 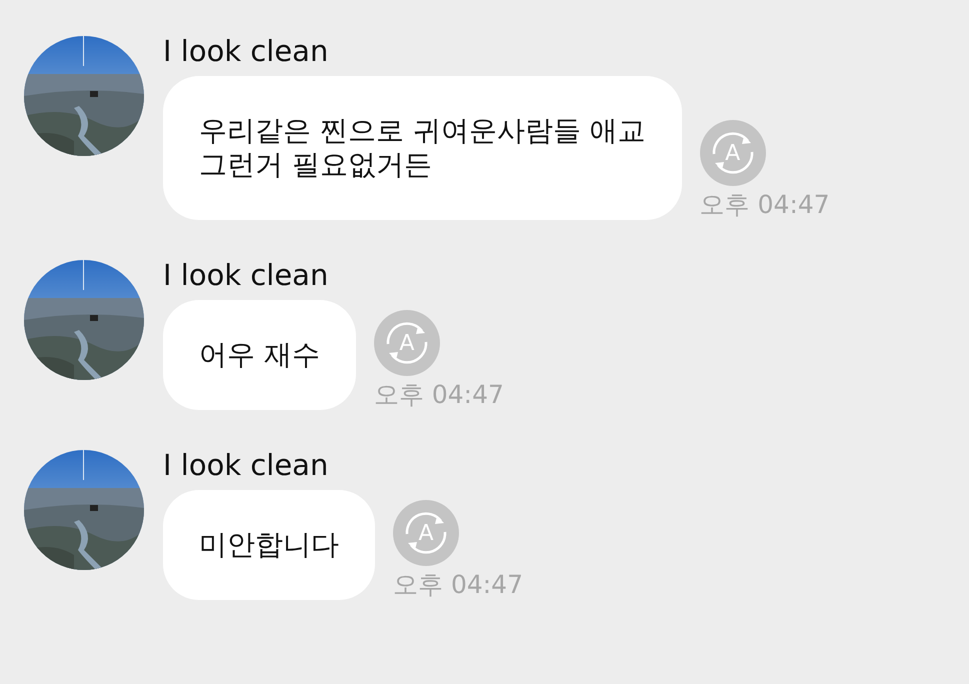 I want to click on message-bubble: 우리같은 찐으로 귀여운사람들 애교 그런거 필요없거든, so click(x=422, y=148).